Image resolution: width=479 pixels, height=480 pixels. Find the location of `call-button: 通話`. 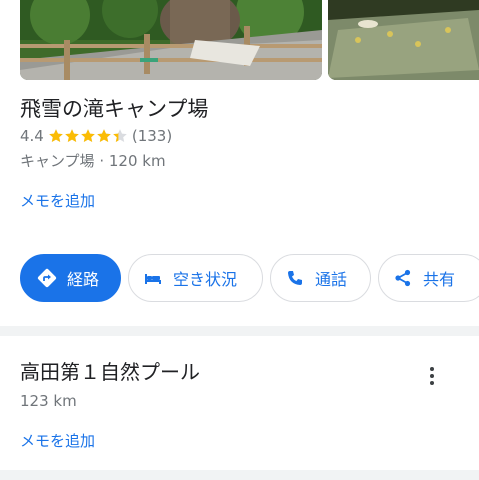

call-button: 通話 is located at coordinates (320, 278).